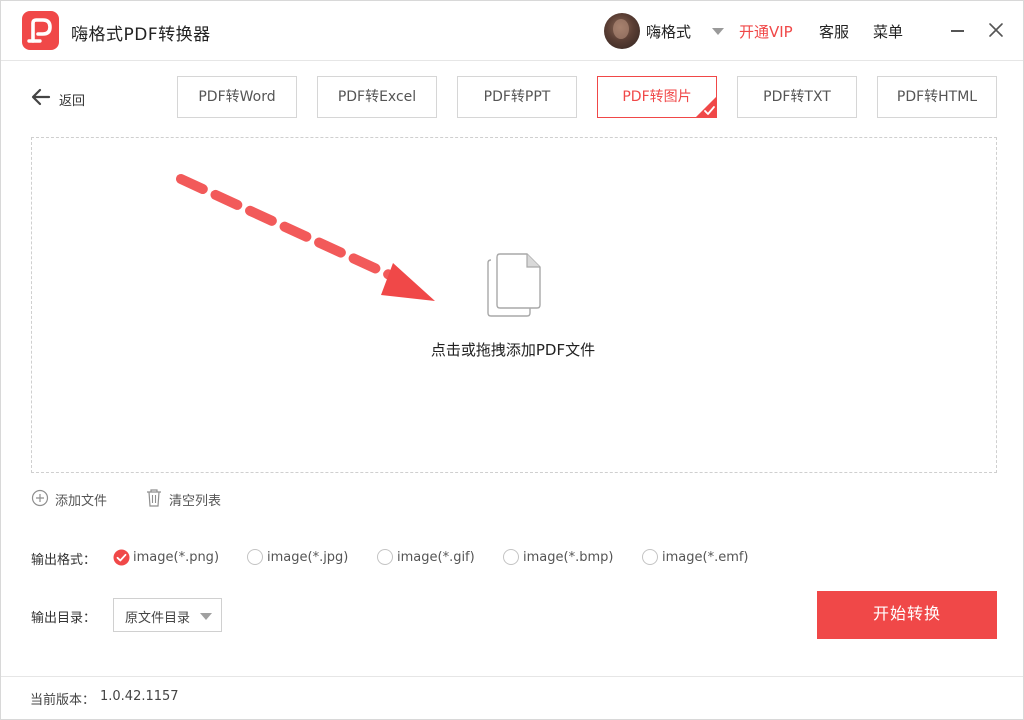 The height and width of the screenshot is (720, 1024). What do you see at coordinates (512, 31) in the screenshot?
I see `title-bar: 嗨格式PDF转换器 嗨格式 开通VIP 客服 菜单` at bounding box center [512, 31].